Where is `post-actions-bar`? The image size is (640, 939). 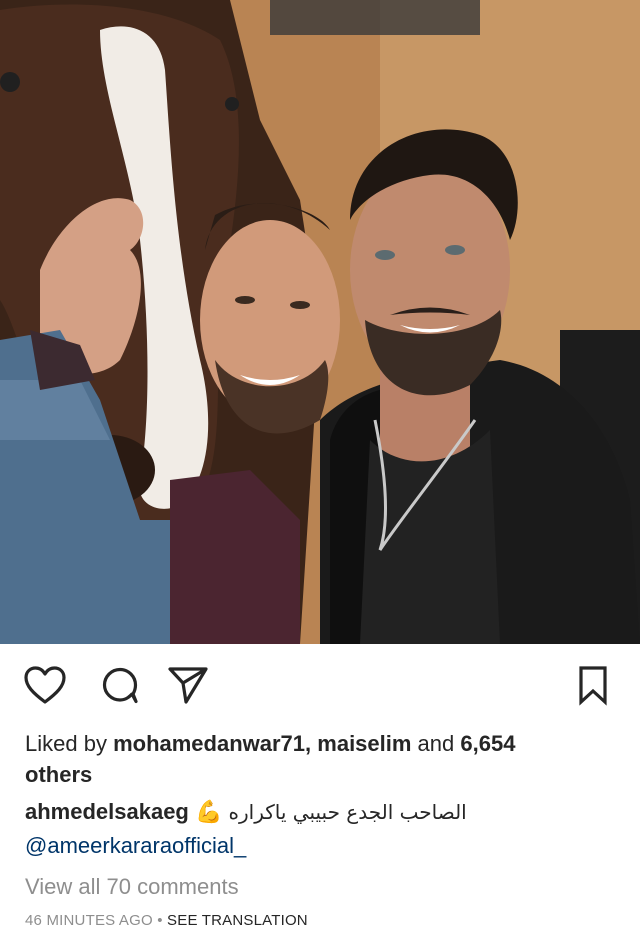
post-actions-bar is located at coordinates (320, 685).